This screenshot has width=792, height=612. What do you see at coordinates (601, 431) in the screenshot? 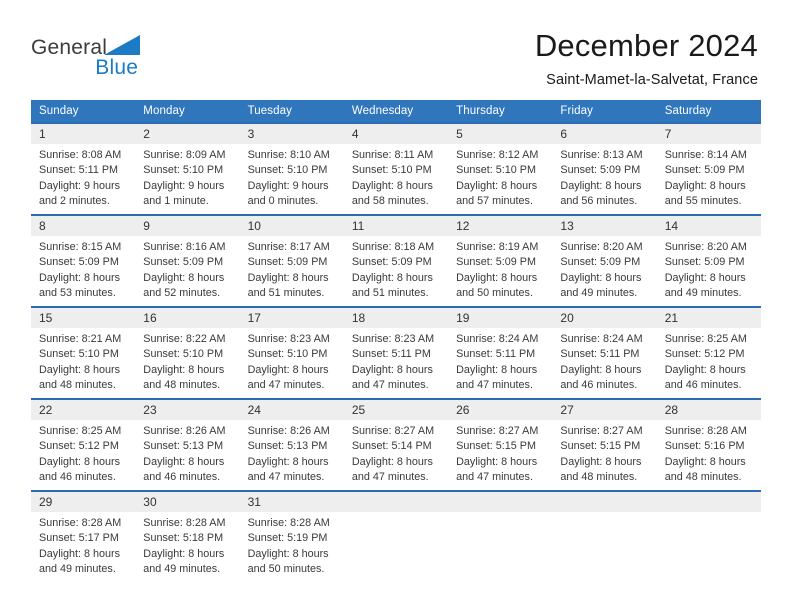
I see `sunrise-text: Sunrise: 8:27 AM` at bounding box center [601, 431].